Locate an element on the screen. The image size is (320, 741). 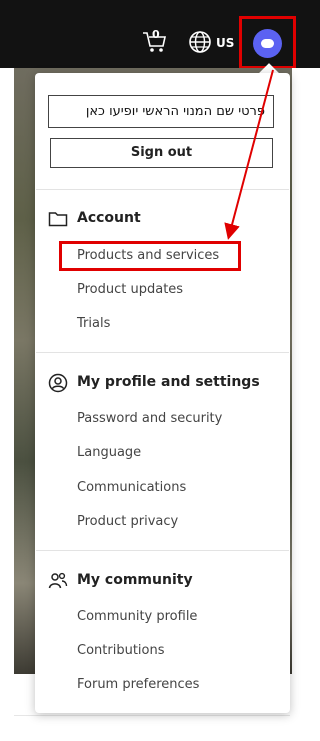
menu-item-contributions: Contributions is located at coordinates (121, 650).